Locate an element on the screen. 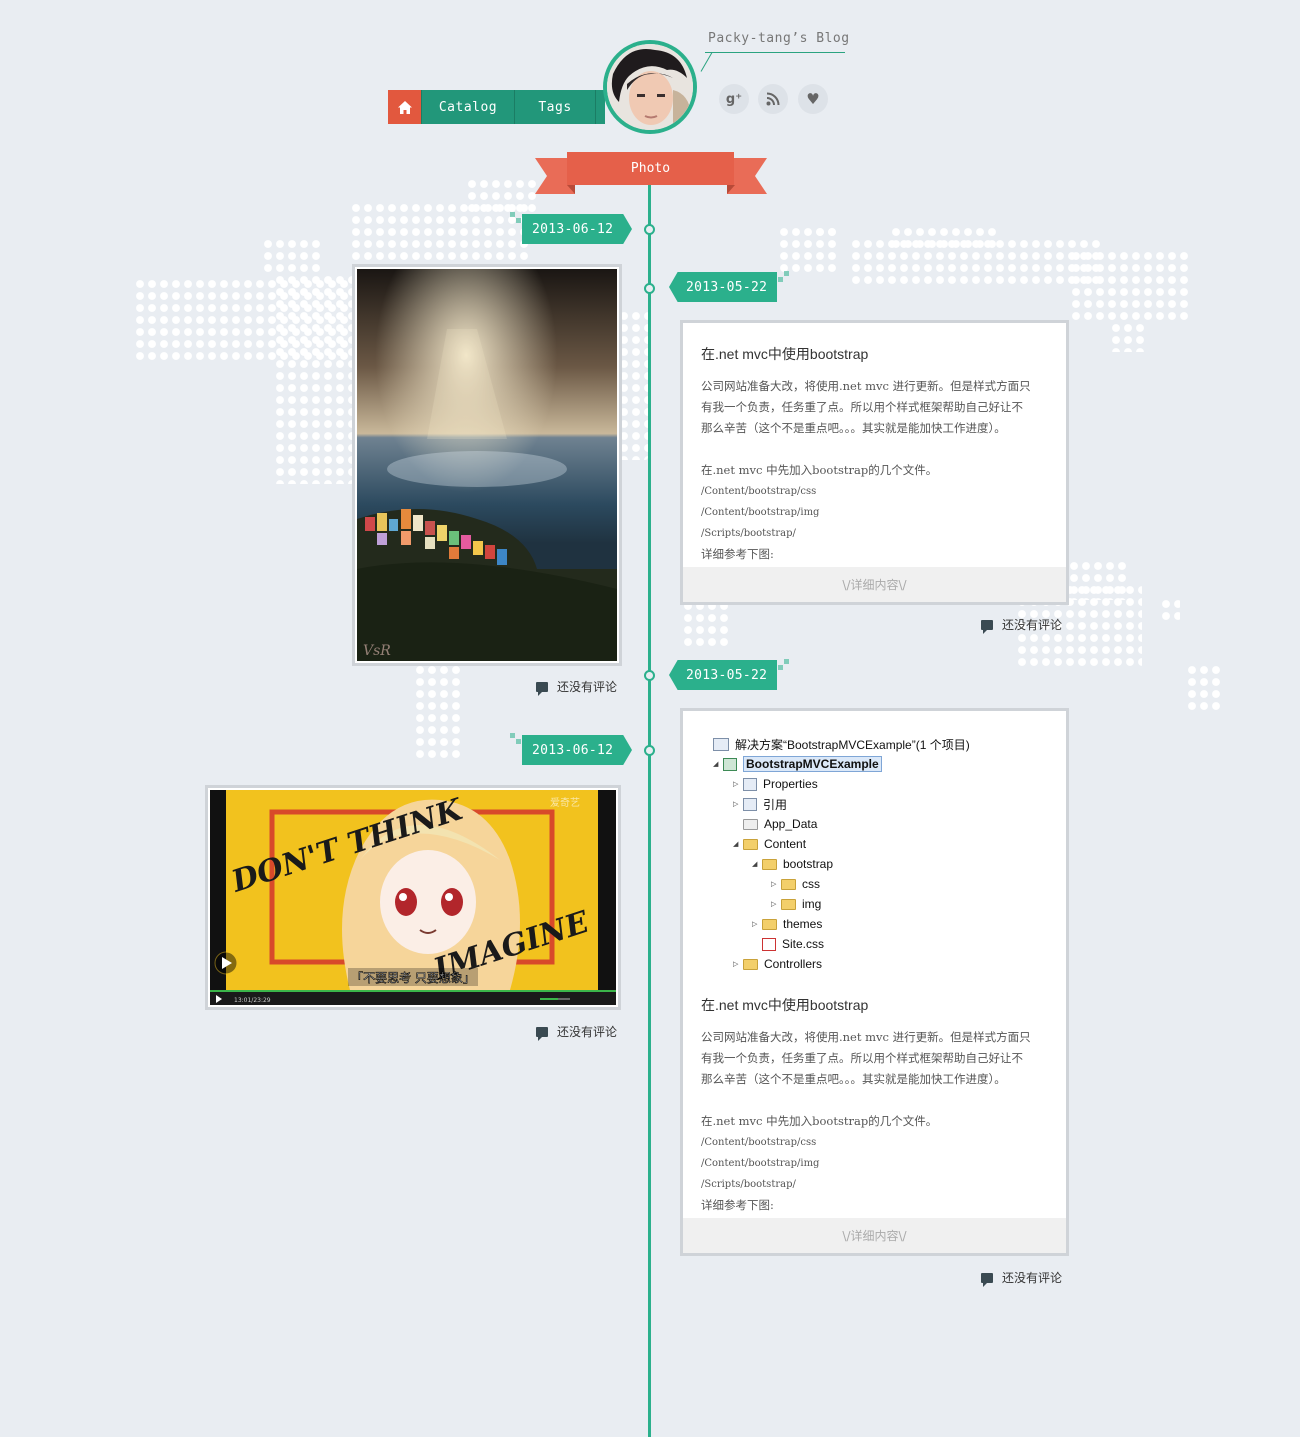 This screenshot has height=1437, width=1300. rss-icon is located at coordinates (773, 99).